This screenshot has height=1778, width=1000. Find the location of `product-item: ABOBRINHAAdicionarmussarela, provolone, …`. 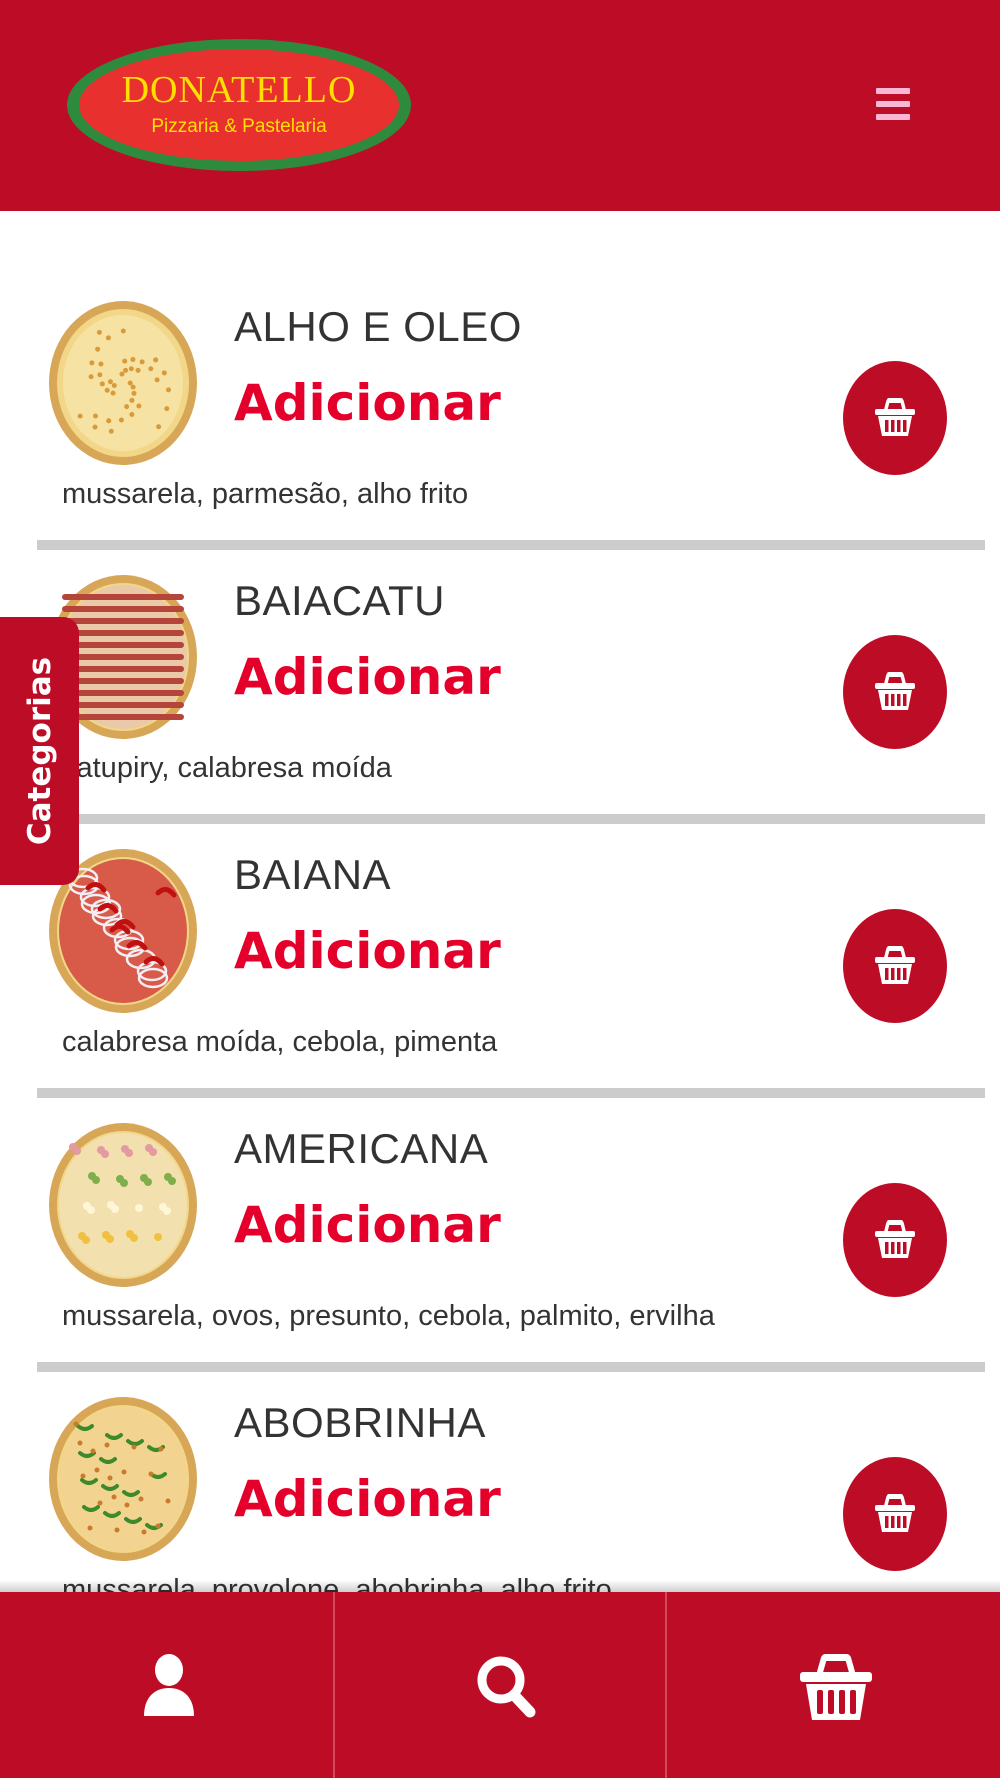

product-item: ABOBRINHAAdicionarmussarela, provolone, … is located at coordinates (500, 1481).